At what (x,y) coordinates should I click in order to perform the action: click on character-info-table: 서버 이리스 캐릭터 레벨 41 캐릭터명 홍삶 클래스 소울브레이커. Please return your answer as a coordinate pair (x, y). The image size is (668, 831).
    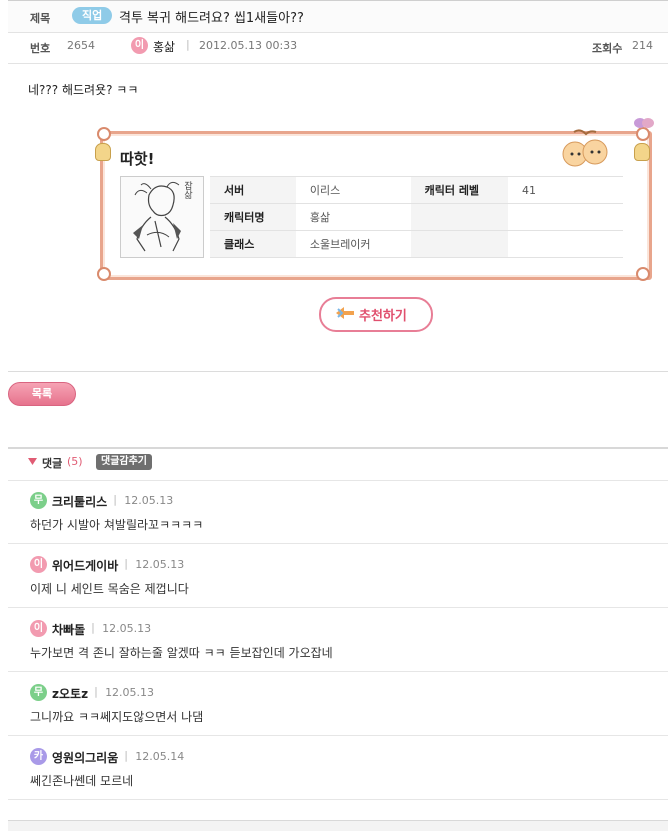
    Looking at the image, I should click on (416, 217).